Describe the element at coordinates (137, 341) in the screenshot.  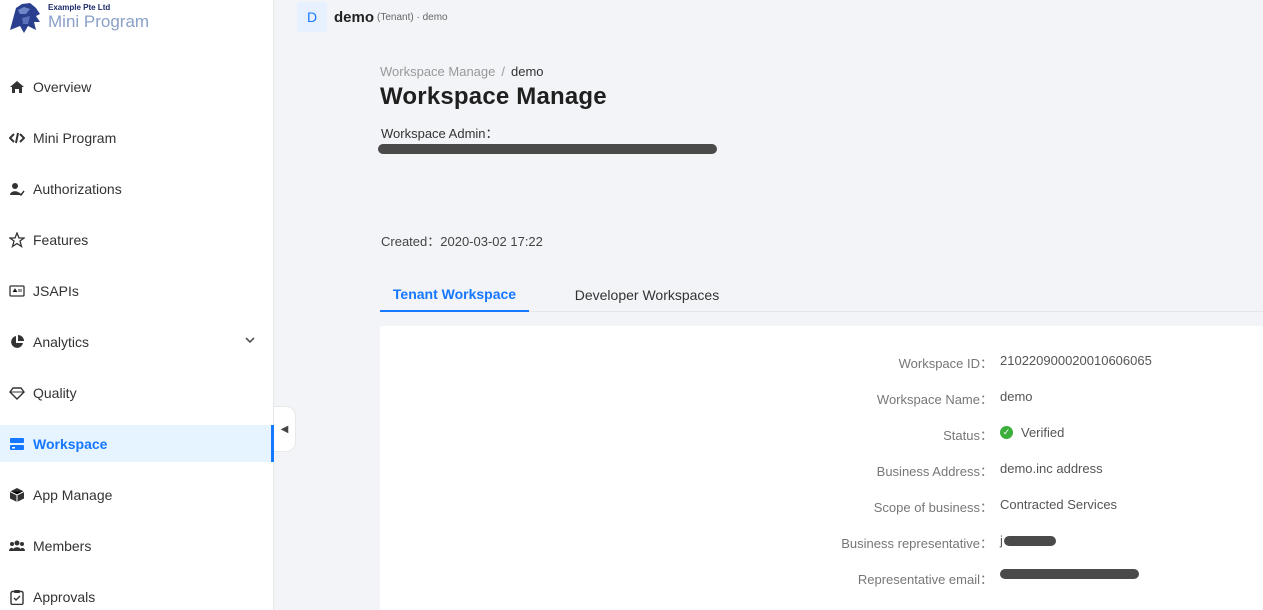
I see `sidebar-item-analytics: Analytics` at that location.